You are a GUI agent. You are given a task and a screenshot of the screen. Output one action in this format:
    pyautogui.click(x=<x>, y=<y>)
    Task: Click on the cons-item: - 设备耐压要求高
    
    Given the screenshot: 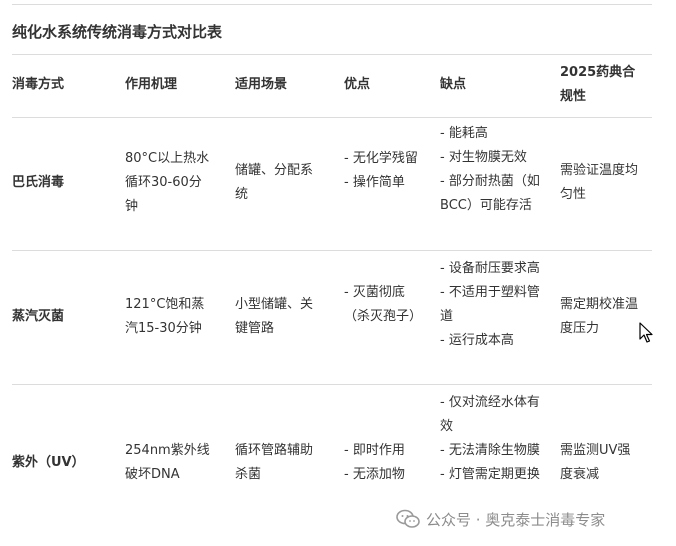 What is the action you would take?
    pyautogui.click(x=490, y=268)
    